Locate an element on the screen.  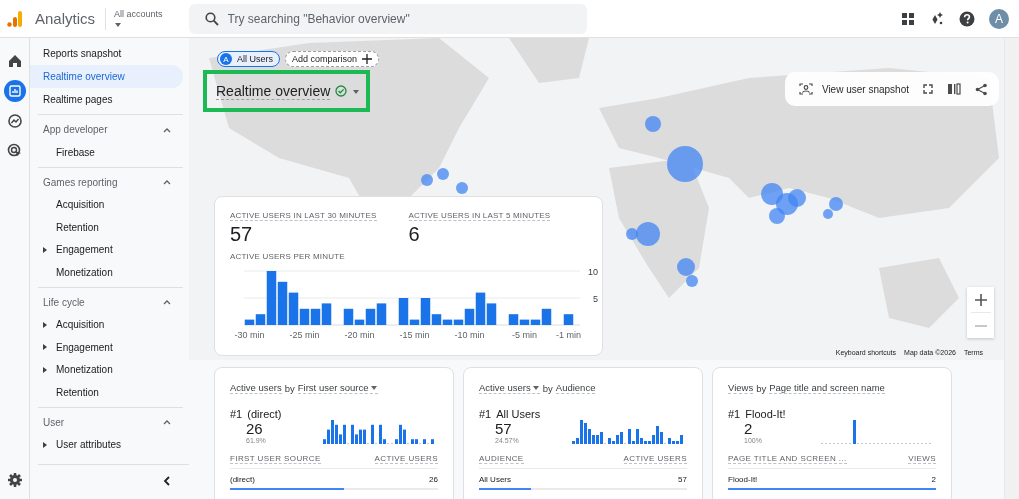
chevron-left-icon is located at coordinates (167, 481).